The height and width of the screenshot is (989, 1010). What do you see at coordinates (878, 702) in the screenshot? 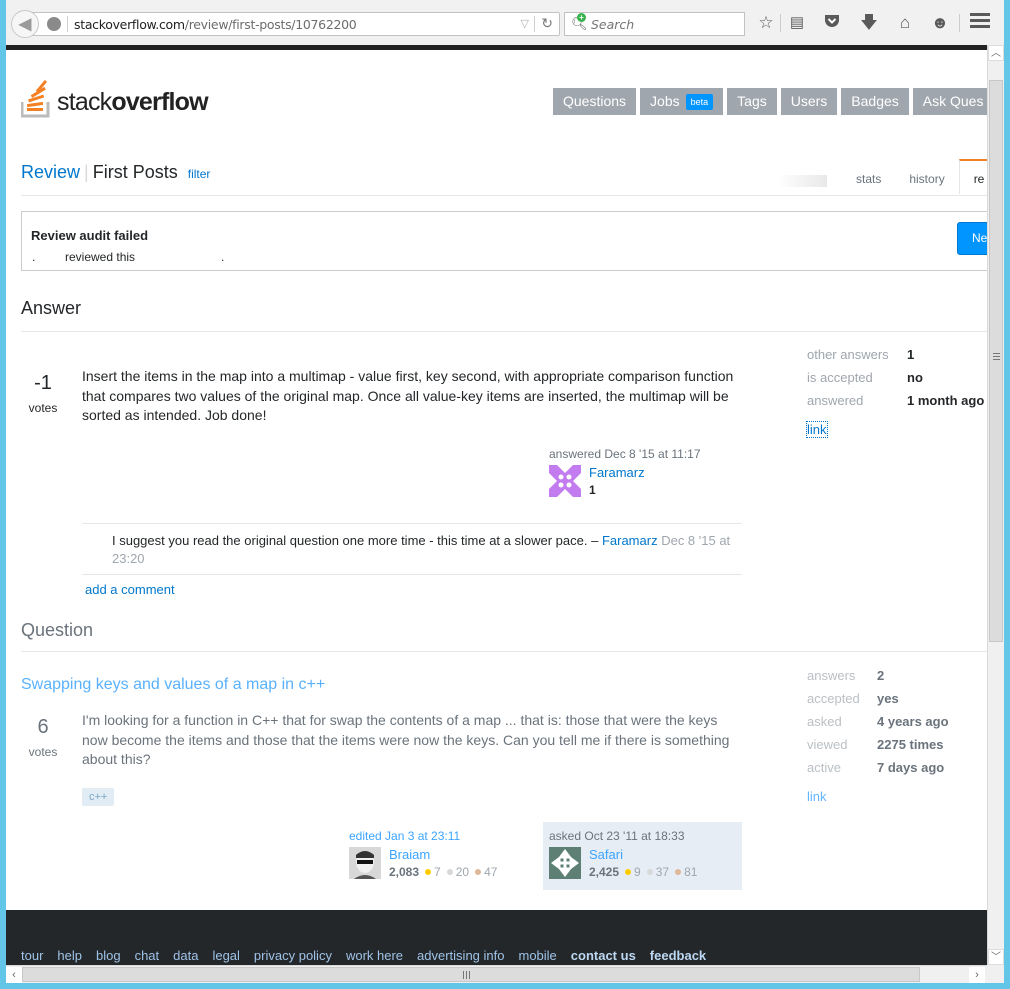
I see `stat-row: accepted yes` at bounding box center [878, 702].